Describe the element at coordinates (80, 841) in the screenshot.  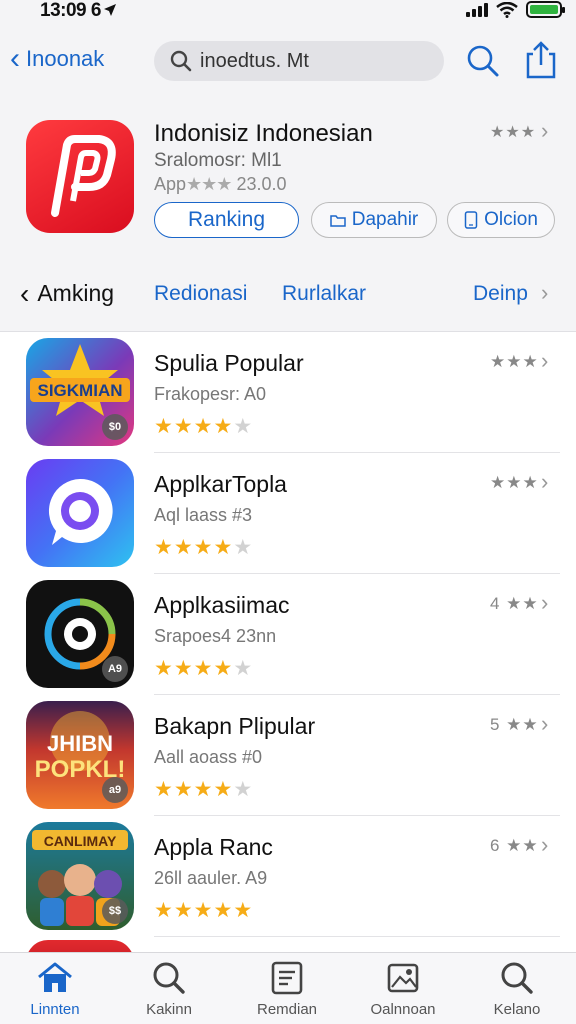
I see `svg-text: CANLIMAY` at that location.